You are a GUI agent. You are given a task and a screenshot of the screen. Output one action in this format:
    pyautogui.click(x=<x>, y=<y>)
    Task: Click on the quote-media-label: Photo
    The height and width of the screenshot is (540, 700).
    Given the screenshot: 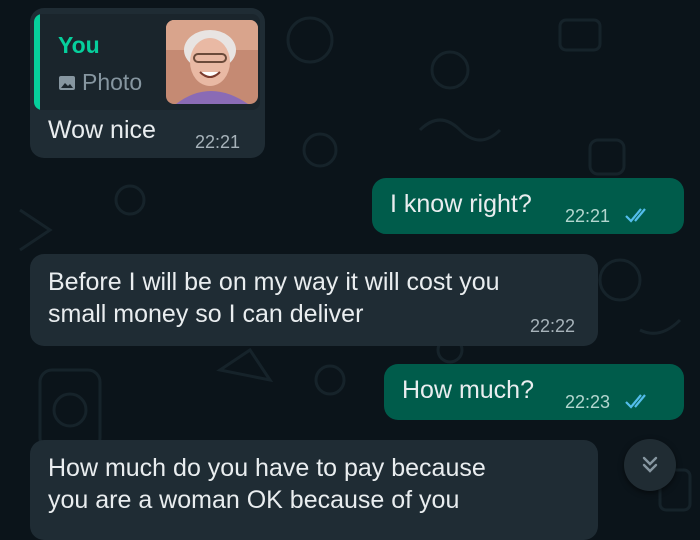 What is the action you would take?
    pyautogui.click(x=112, y=82)
    